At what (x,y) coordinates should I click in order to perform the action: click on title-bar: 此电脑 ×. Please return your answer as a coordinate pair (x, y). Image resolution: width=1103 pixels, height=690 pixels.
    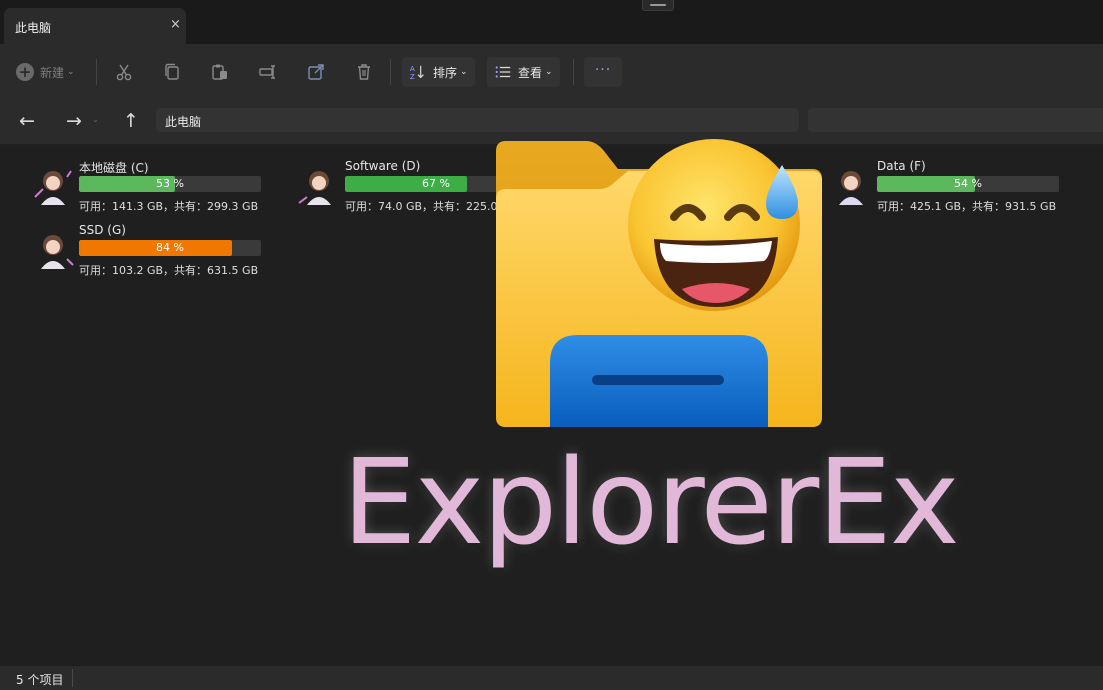
    Looking at the image, I should click on (551, 22).